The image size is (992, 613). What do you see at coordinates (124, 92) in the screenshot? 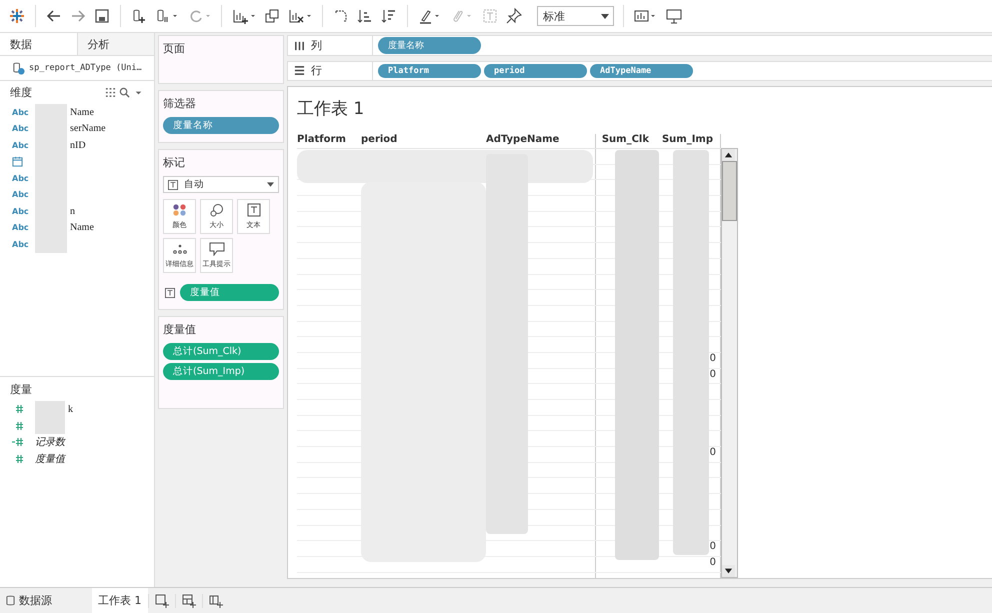
I see `search-icon` at bounding box center [124, 92].